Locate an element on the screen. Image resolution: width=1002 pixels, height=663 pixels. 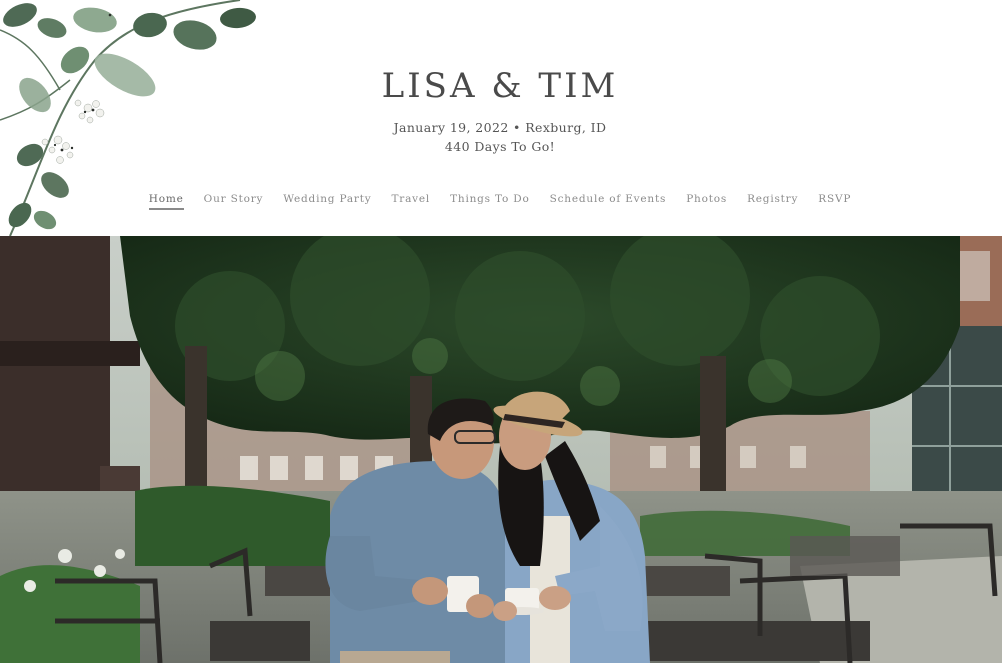
nav-rsvp: RSVP is located at coordinates (834, 200).